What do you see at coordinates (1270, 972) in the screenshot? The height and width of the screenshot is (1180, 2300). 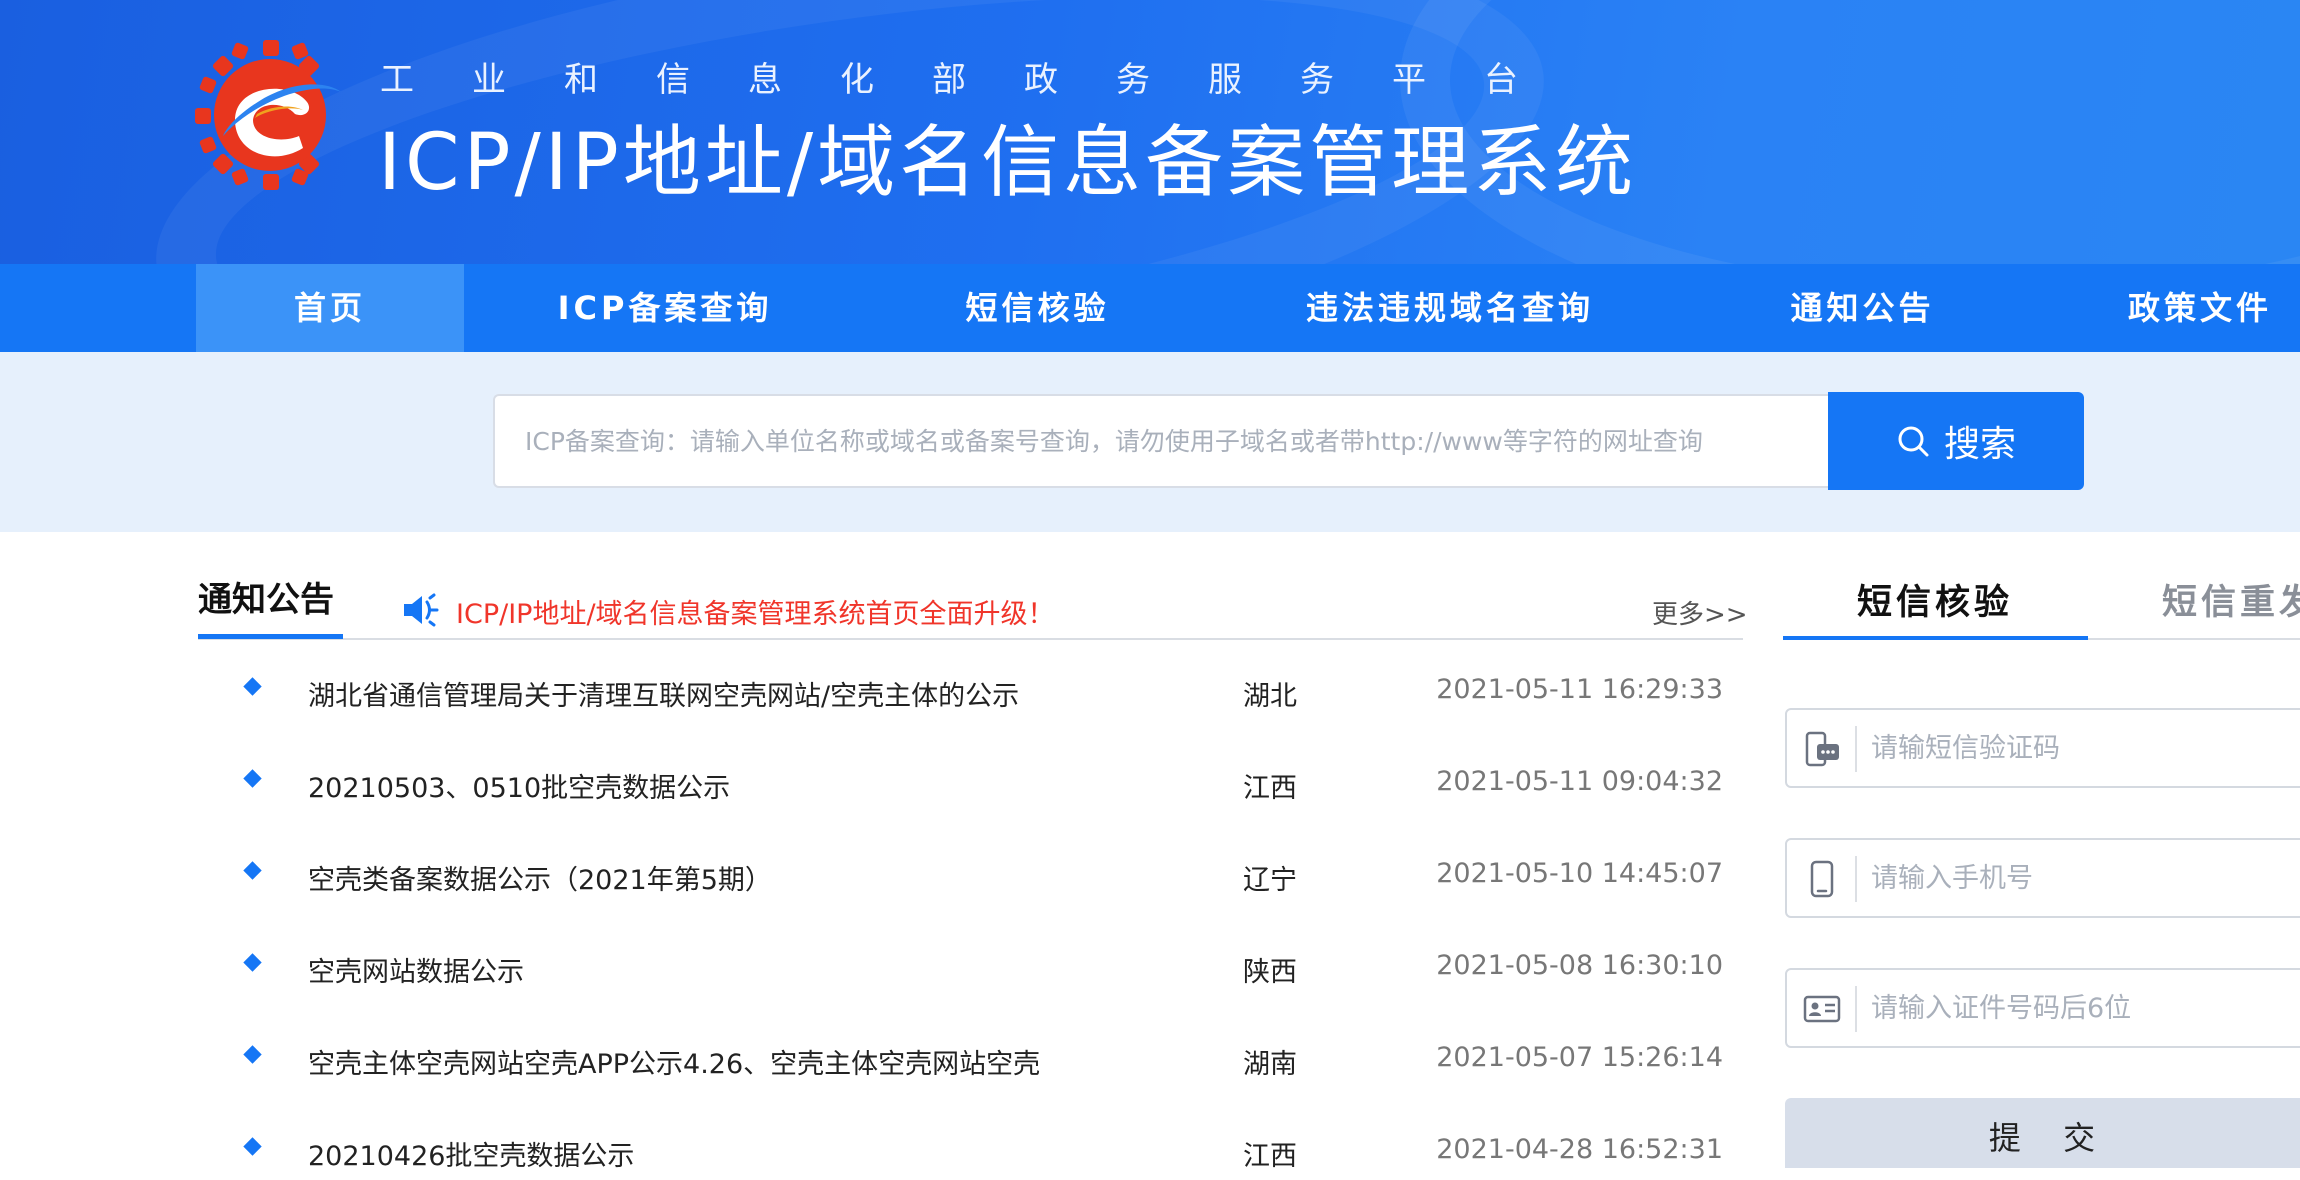 I see `notice-region: 陕西` at bounding box center [1270, 972].